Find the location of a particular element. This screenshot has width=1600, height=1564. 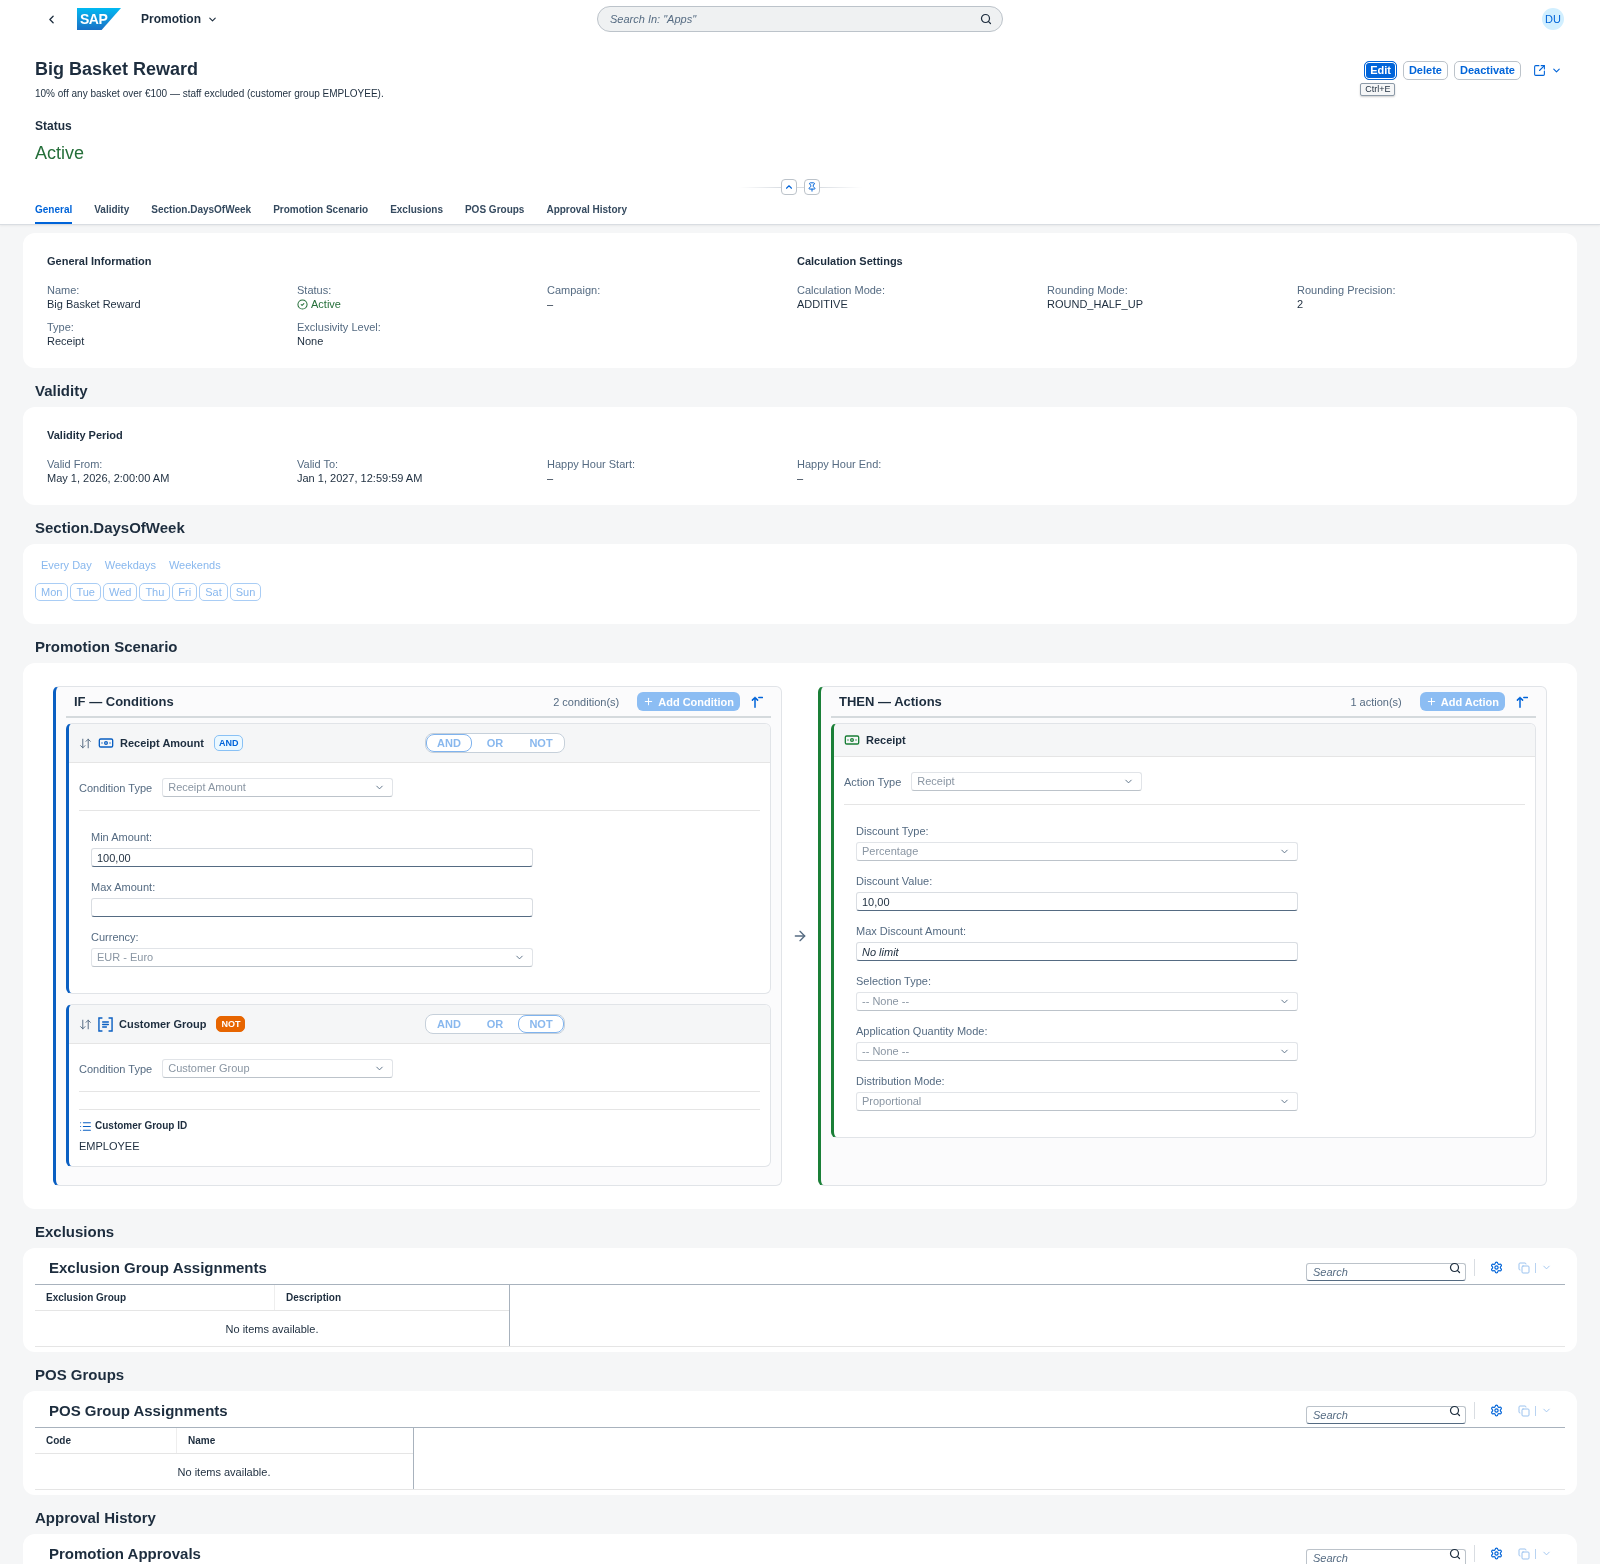

text-input: No limit is located at coordinates (1077, 951).